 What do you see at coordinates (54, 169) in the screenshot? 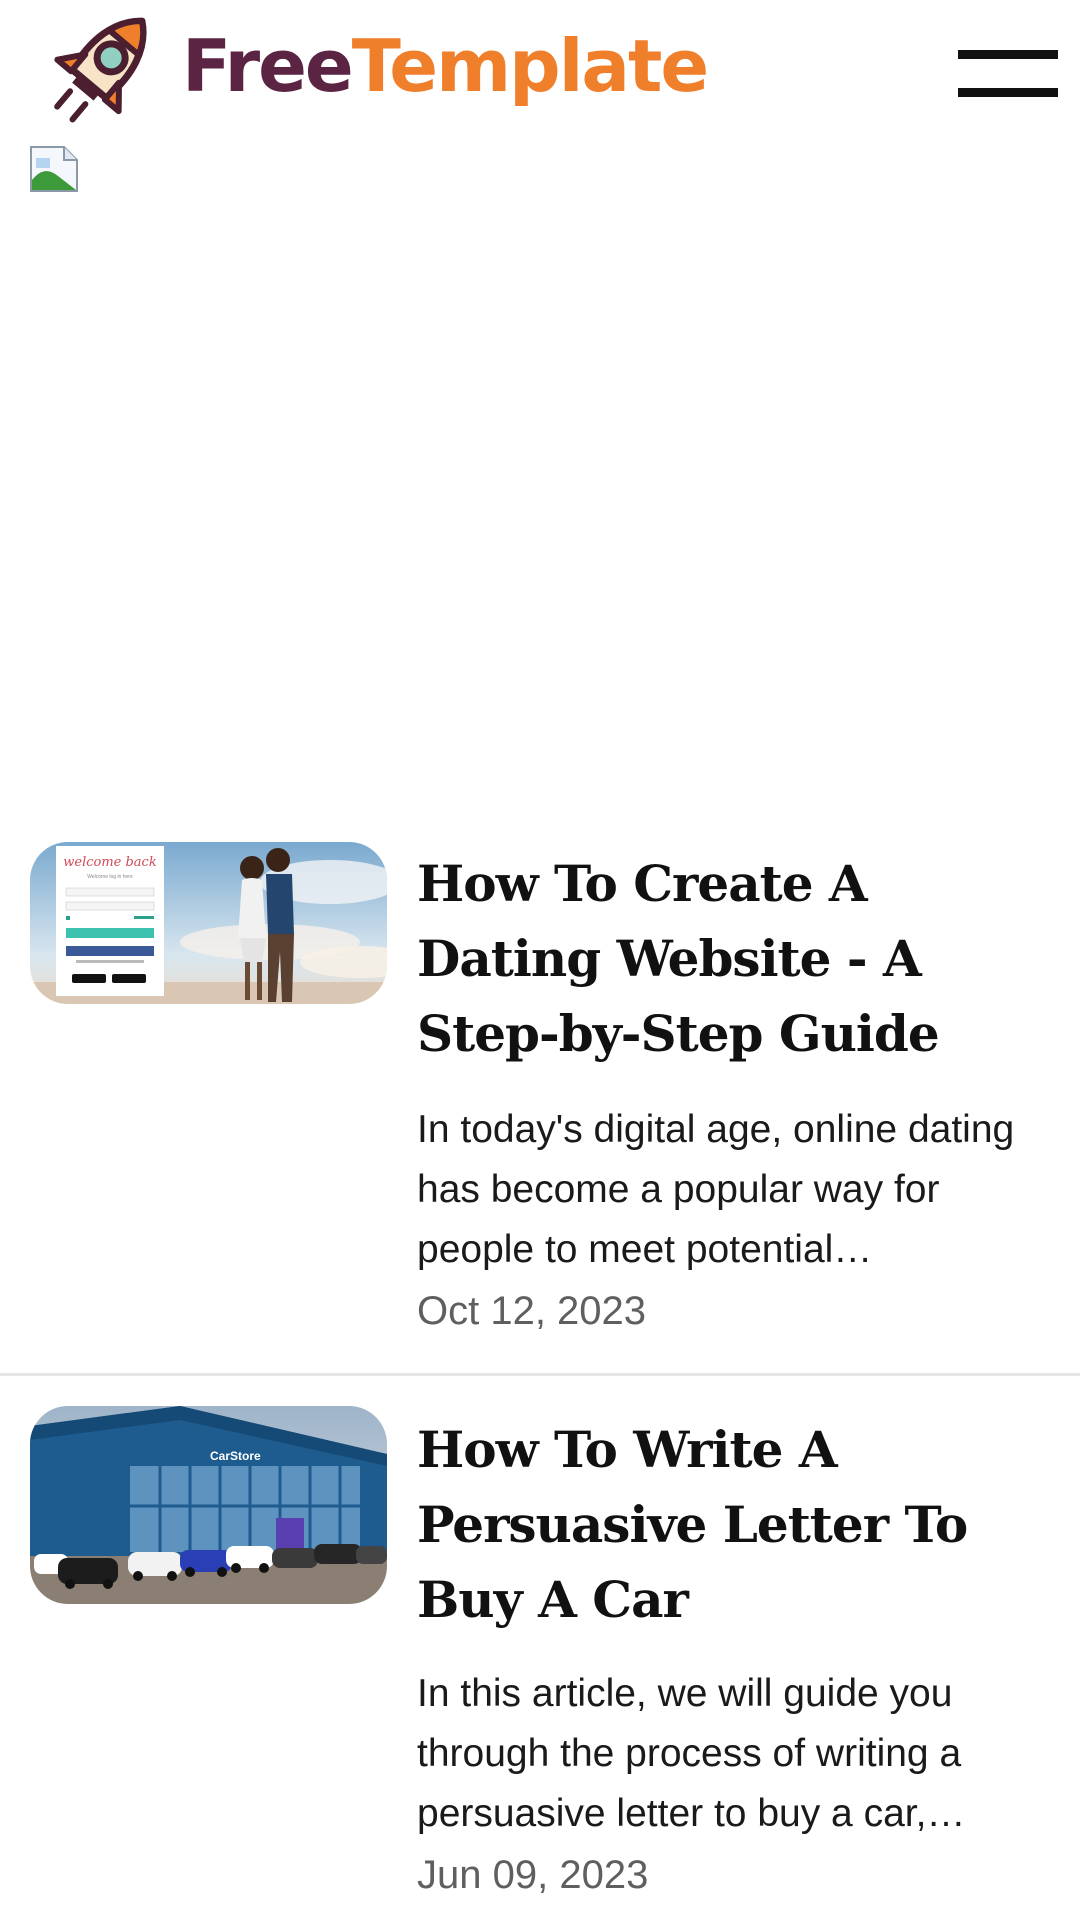
I see `broken-image-icon` at bounding box center [54, 169].